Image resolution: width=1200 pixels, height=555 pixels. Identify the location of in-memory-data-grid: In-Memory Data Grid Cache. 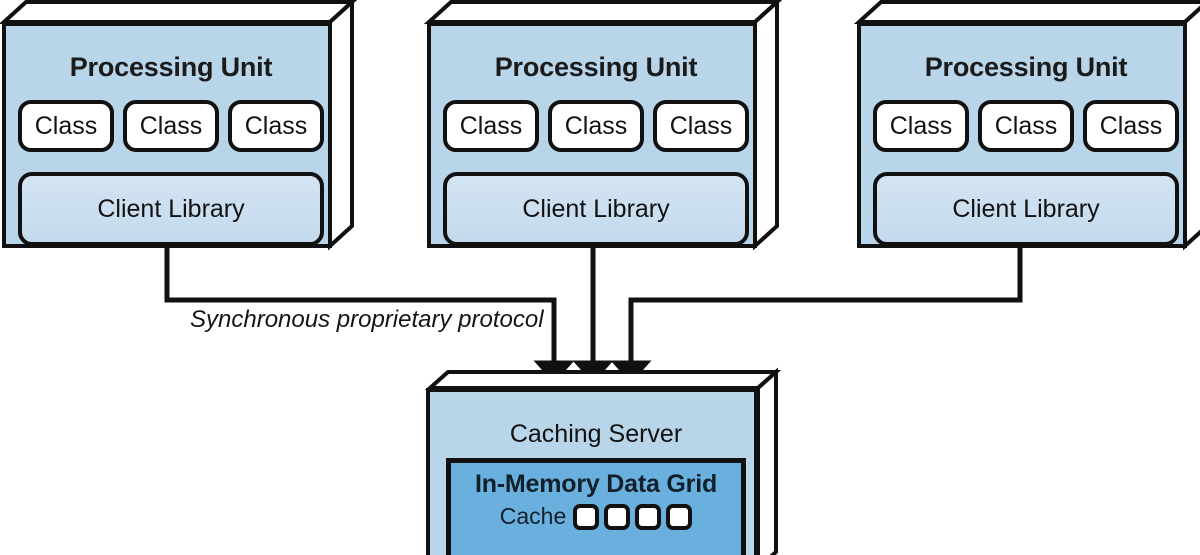
(596, 506).